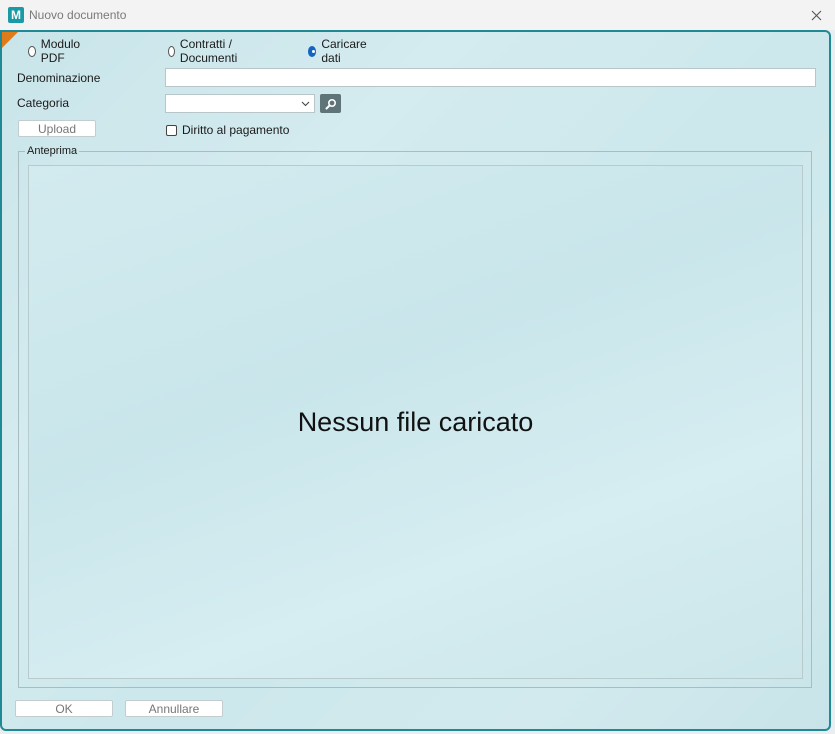  Describe the element at coordinates (64, 708) in the screenshot. I see `ok-button: OK` at that location.